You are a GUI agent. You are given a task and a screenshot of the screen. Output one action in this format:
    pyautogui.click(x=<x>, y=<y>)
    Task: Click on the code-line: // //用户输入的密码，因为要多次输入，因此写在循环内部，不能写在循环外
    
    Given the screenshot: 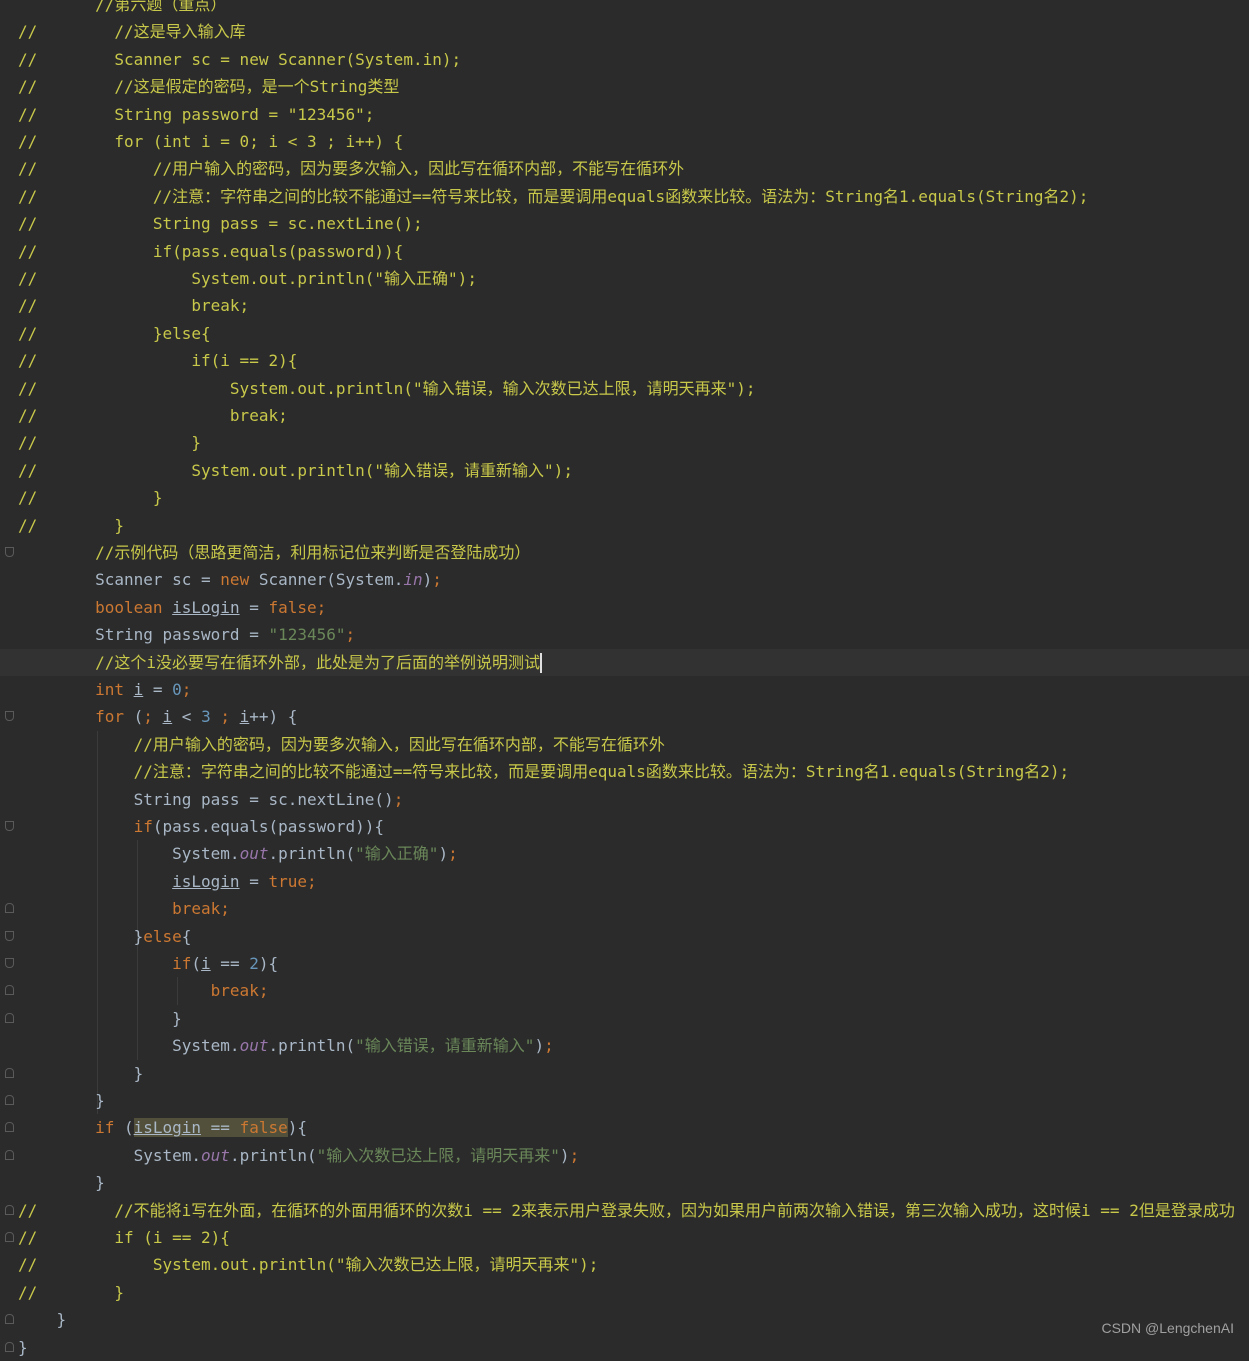 What is the action you would take?
    pyautogui.click(x=624, y=168)
    